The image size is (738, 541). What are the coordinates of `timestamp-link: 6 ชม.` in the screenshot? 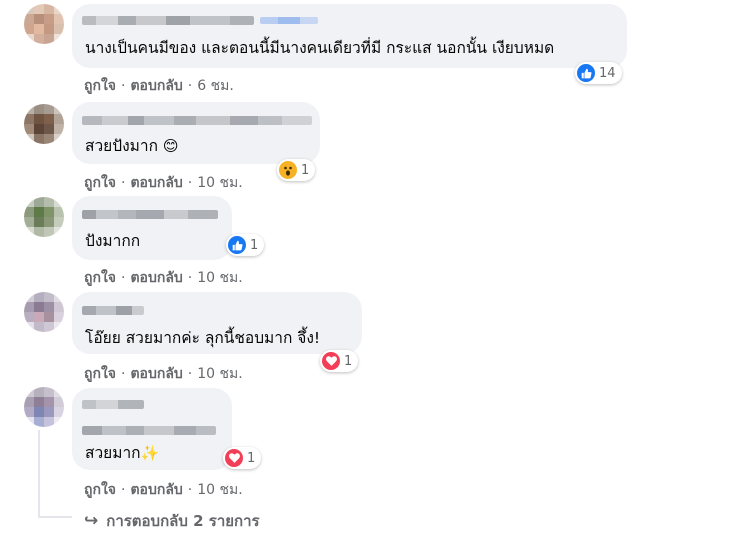 It's located at (215, 86).